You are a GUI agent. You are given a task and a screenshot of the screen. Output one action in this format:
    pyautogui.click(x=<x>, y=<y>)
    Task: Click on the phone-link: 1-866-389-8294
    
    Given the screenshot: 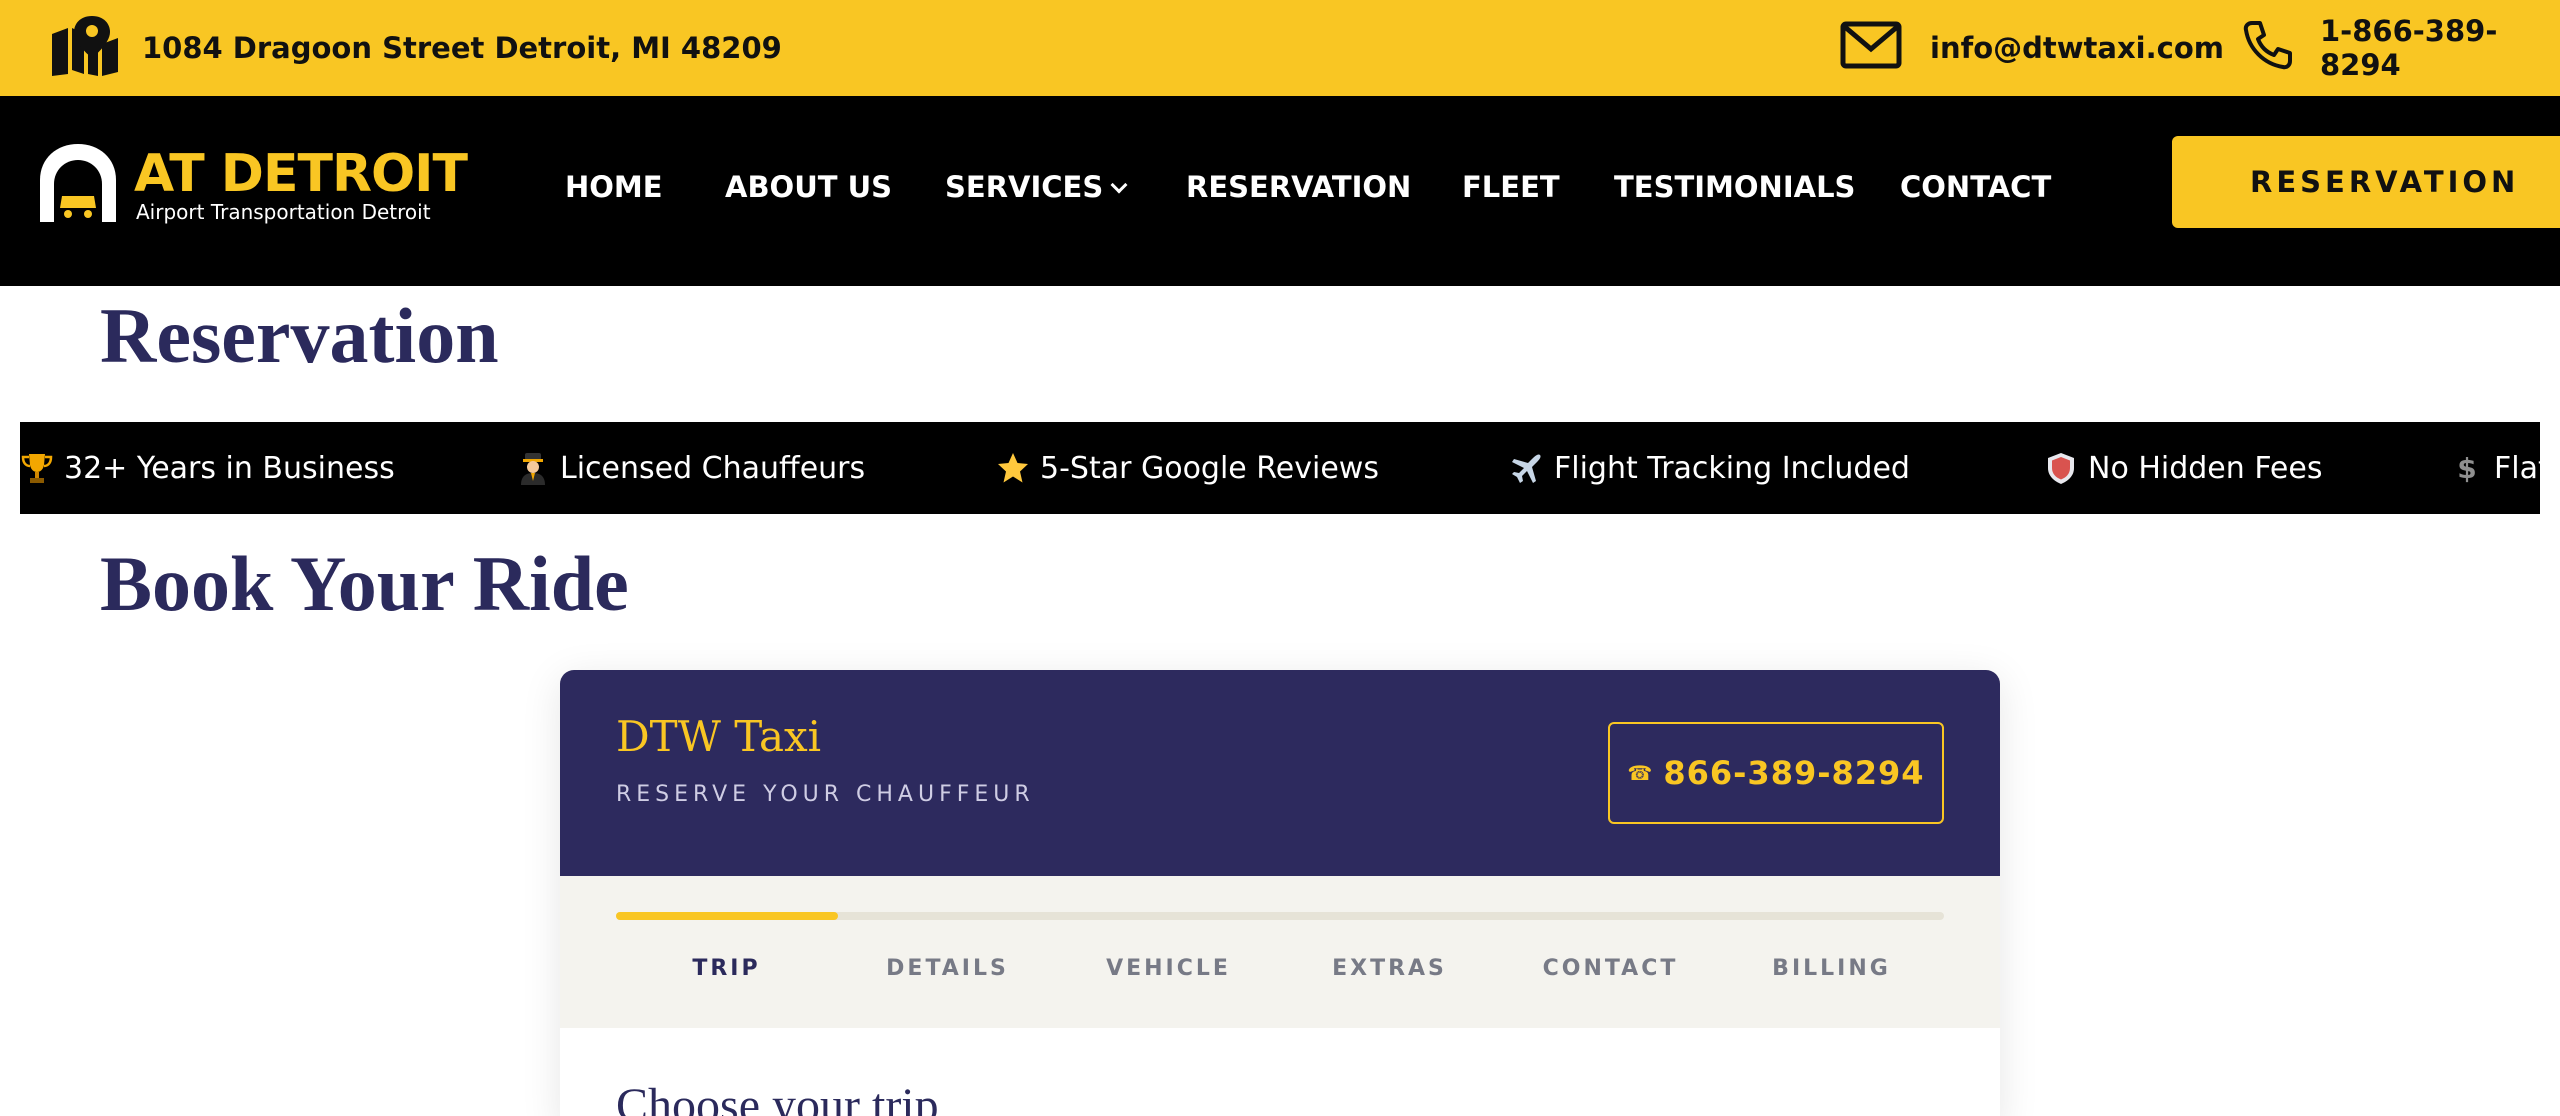 What is the action you would take?
    pyautogui.click(x=2388, y=48)
    